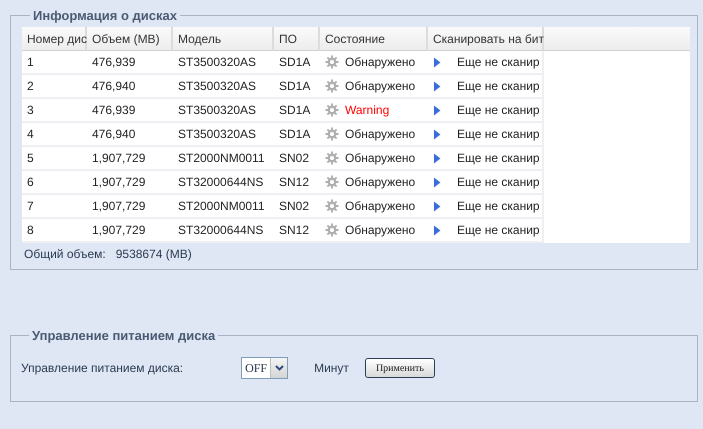 The width and height of the screenshot is (703, 429). Describe the element at coordinates (54, 87) in the screenshot. I see `table-cell: 2` at that location.